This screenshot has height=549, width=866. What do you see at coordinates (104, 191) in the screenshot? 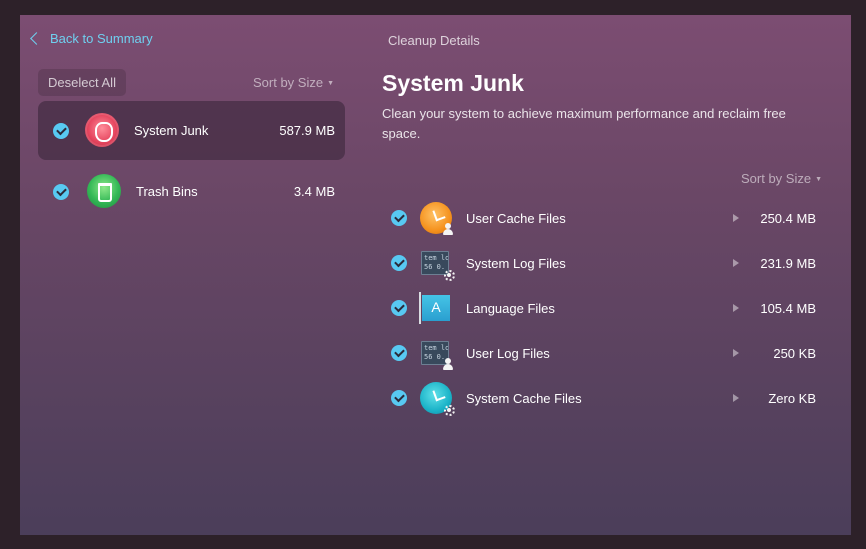
I see `trash-bin-icon` at bounding box center [104, 191].